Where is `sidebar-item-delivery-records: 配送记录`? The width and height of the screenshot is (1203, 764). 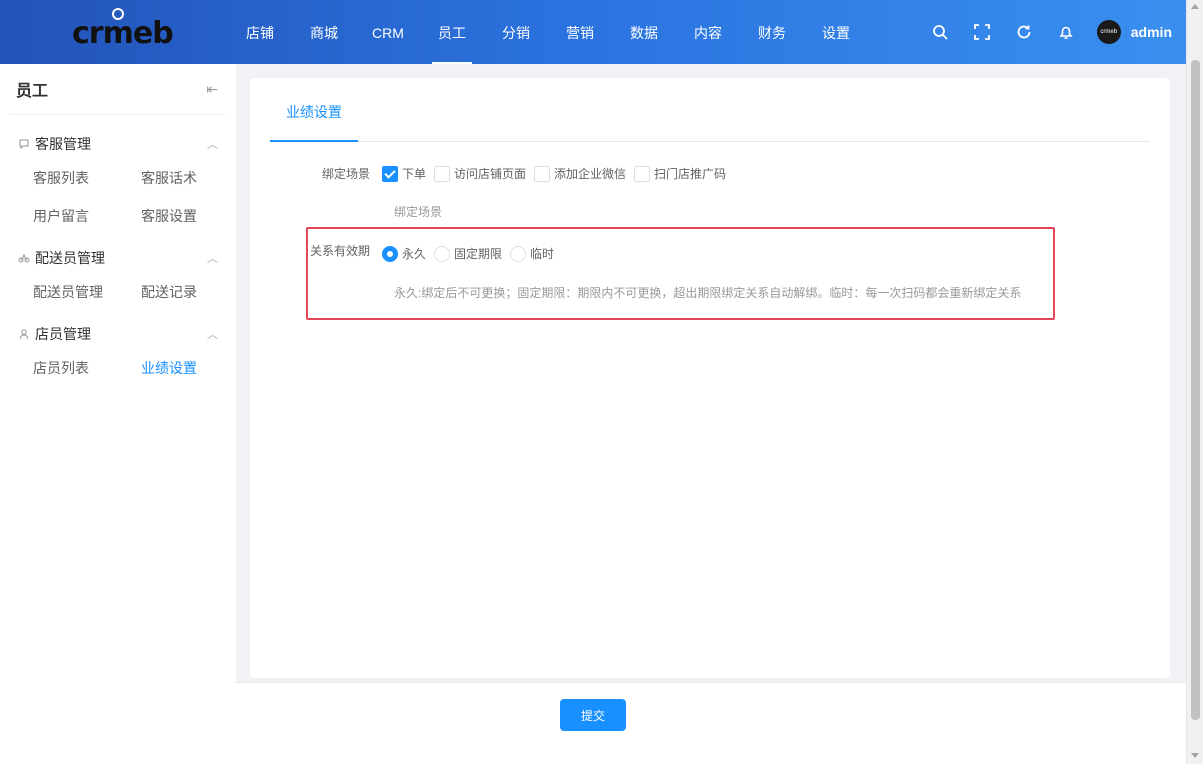
sidebar-item-delivery-records: 配送记录 is located at coordinates (195, 292).